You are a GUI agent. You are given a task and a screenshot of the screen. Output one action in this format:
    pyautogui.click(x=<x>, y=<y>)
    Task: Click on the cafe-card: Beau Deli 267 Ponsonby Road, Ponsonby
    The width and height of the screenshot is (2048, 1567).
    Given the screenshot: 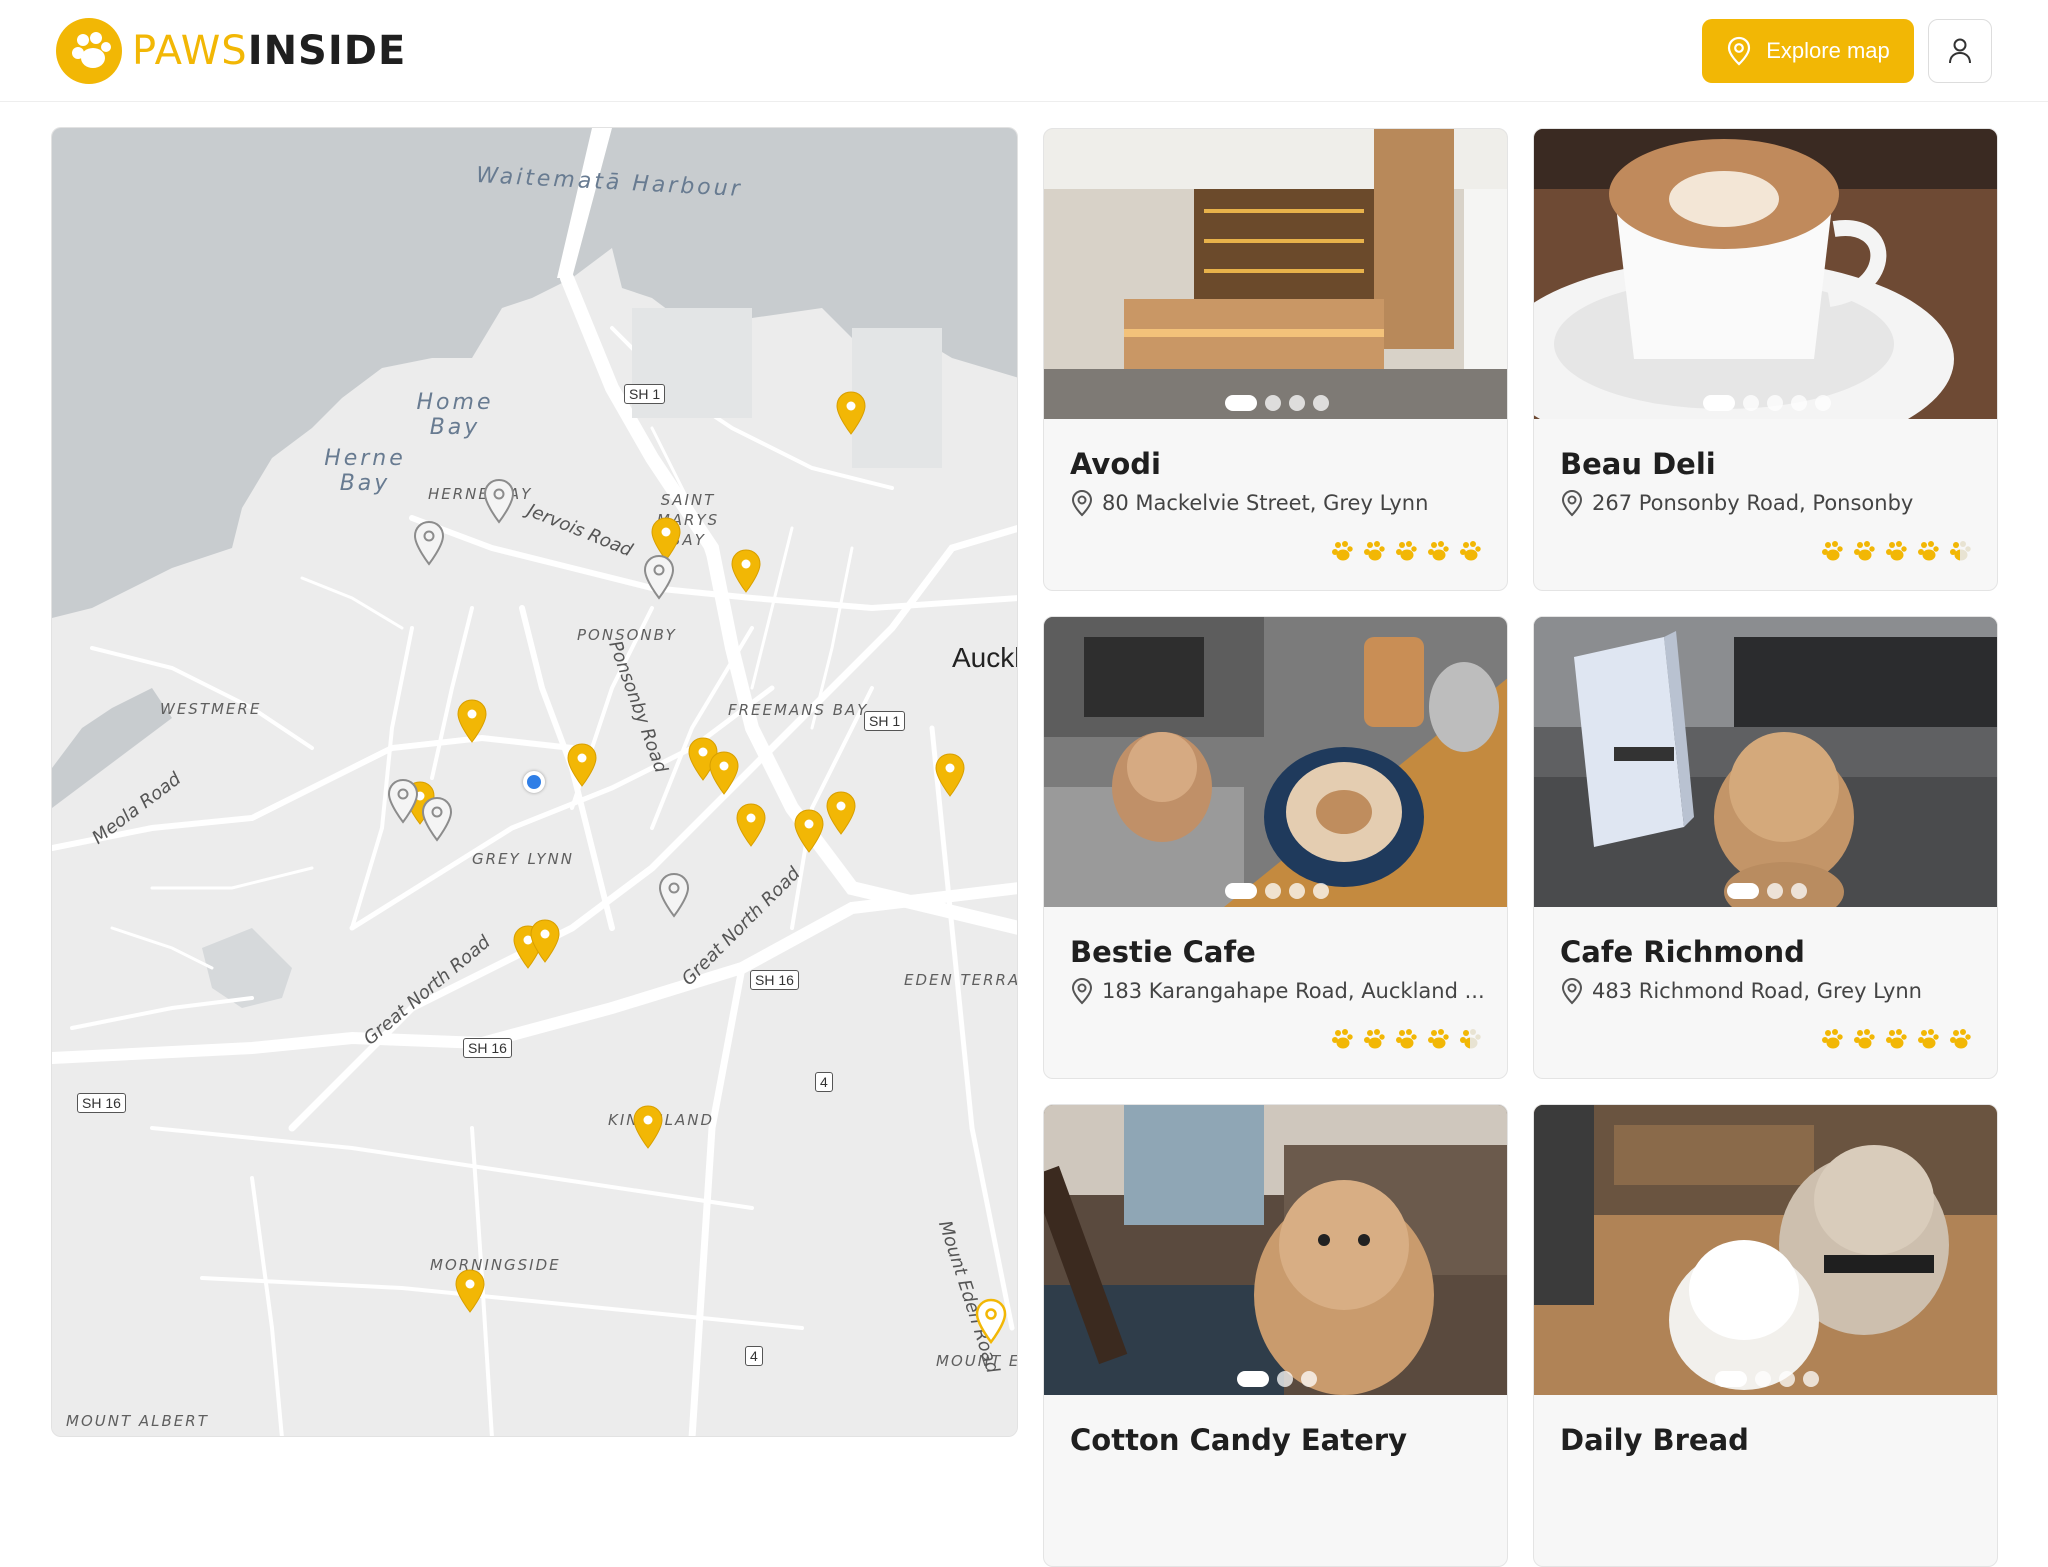 What is the action you would take?
    pyautogui.click(x=1765, y=359)
    